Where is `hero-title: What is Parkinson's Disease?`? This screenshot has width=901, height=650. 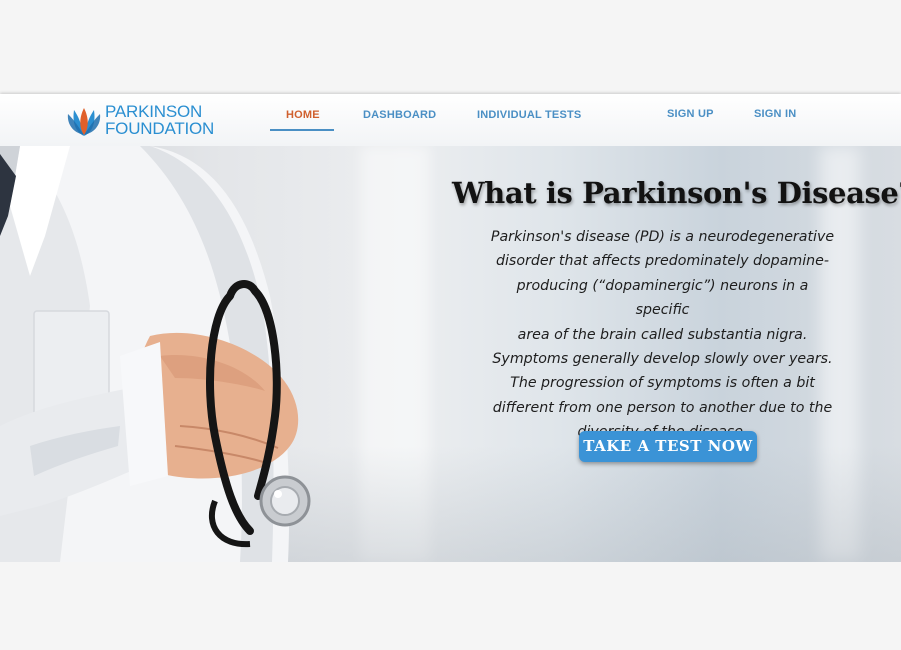 hero-title: What is Parkinson's Disease? is located at coordinates (676, 193).